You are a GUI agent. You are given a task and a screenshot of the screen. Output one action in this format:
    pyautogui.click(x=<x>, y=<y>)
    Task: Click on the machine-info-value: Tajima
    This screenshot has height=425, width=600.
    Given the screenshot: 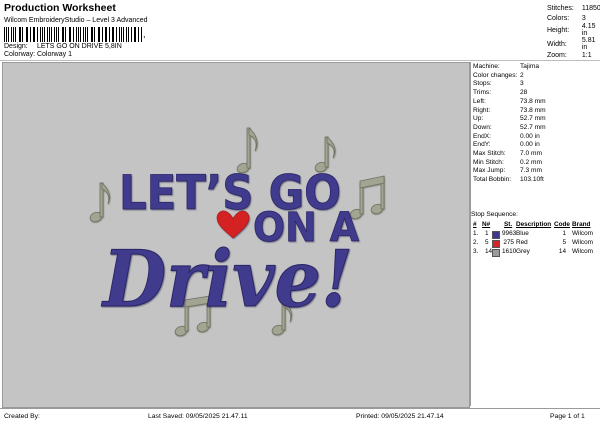 What is the action you would take?
    pyautogui.click(x=529, y=66)
    